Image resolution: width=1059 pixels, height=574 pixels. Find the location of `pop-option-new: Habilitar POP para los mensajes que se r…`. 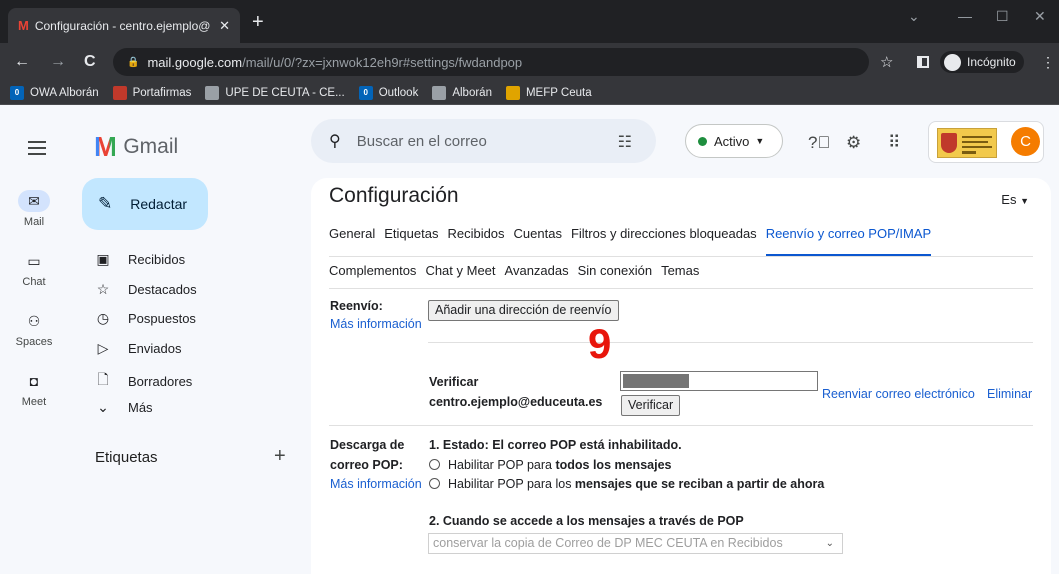

pop-option-new: Habilitar POP para los mensajes que se r… is located at coordinates (626, 484).